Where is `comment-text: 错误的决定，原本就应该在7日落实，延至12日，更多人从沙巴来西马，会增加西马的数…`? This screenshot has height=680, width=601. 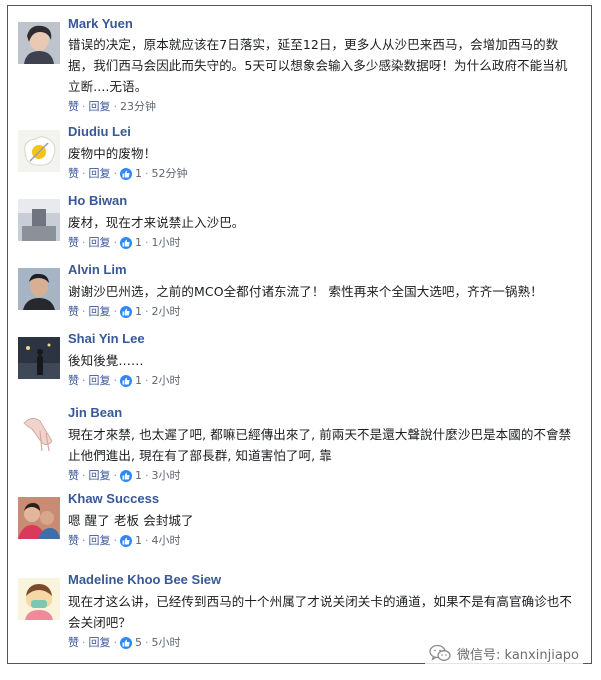 comment-text: 错误的决定，原本就应该在7日落实，延至12日，更多人从沙巴来西马，会增加西马的数… is located at coordinates (318, 65).